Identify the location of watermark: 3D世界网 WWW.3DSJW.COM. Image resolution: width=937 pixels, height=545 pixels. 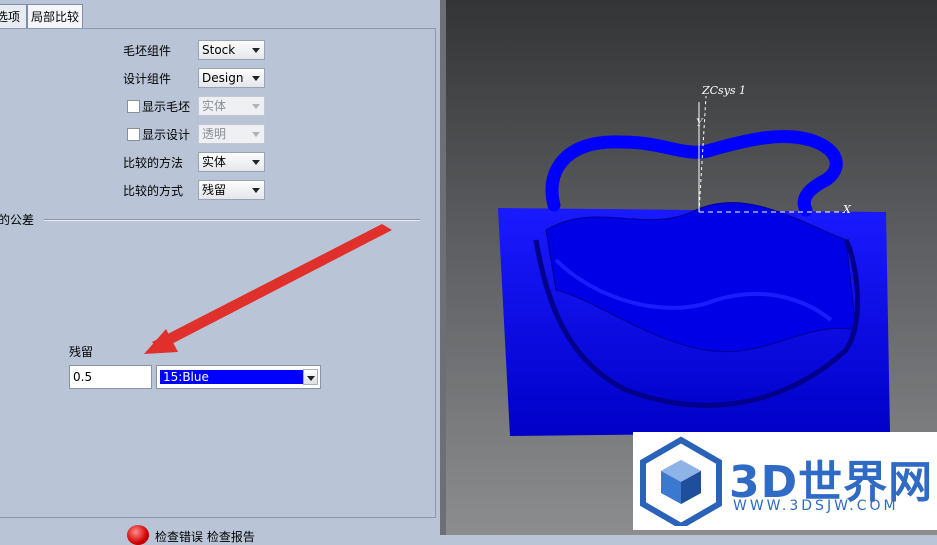
(785, 481).